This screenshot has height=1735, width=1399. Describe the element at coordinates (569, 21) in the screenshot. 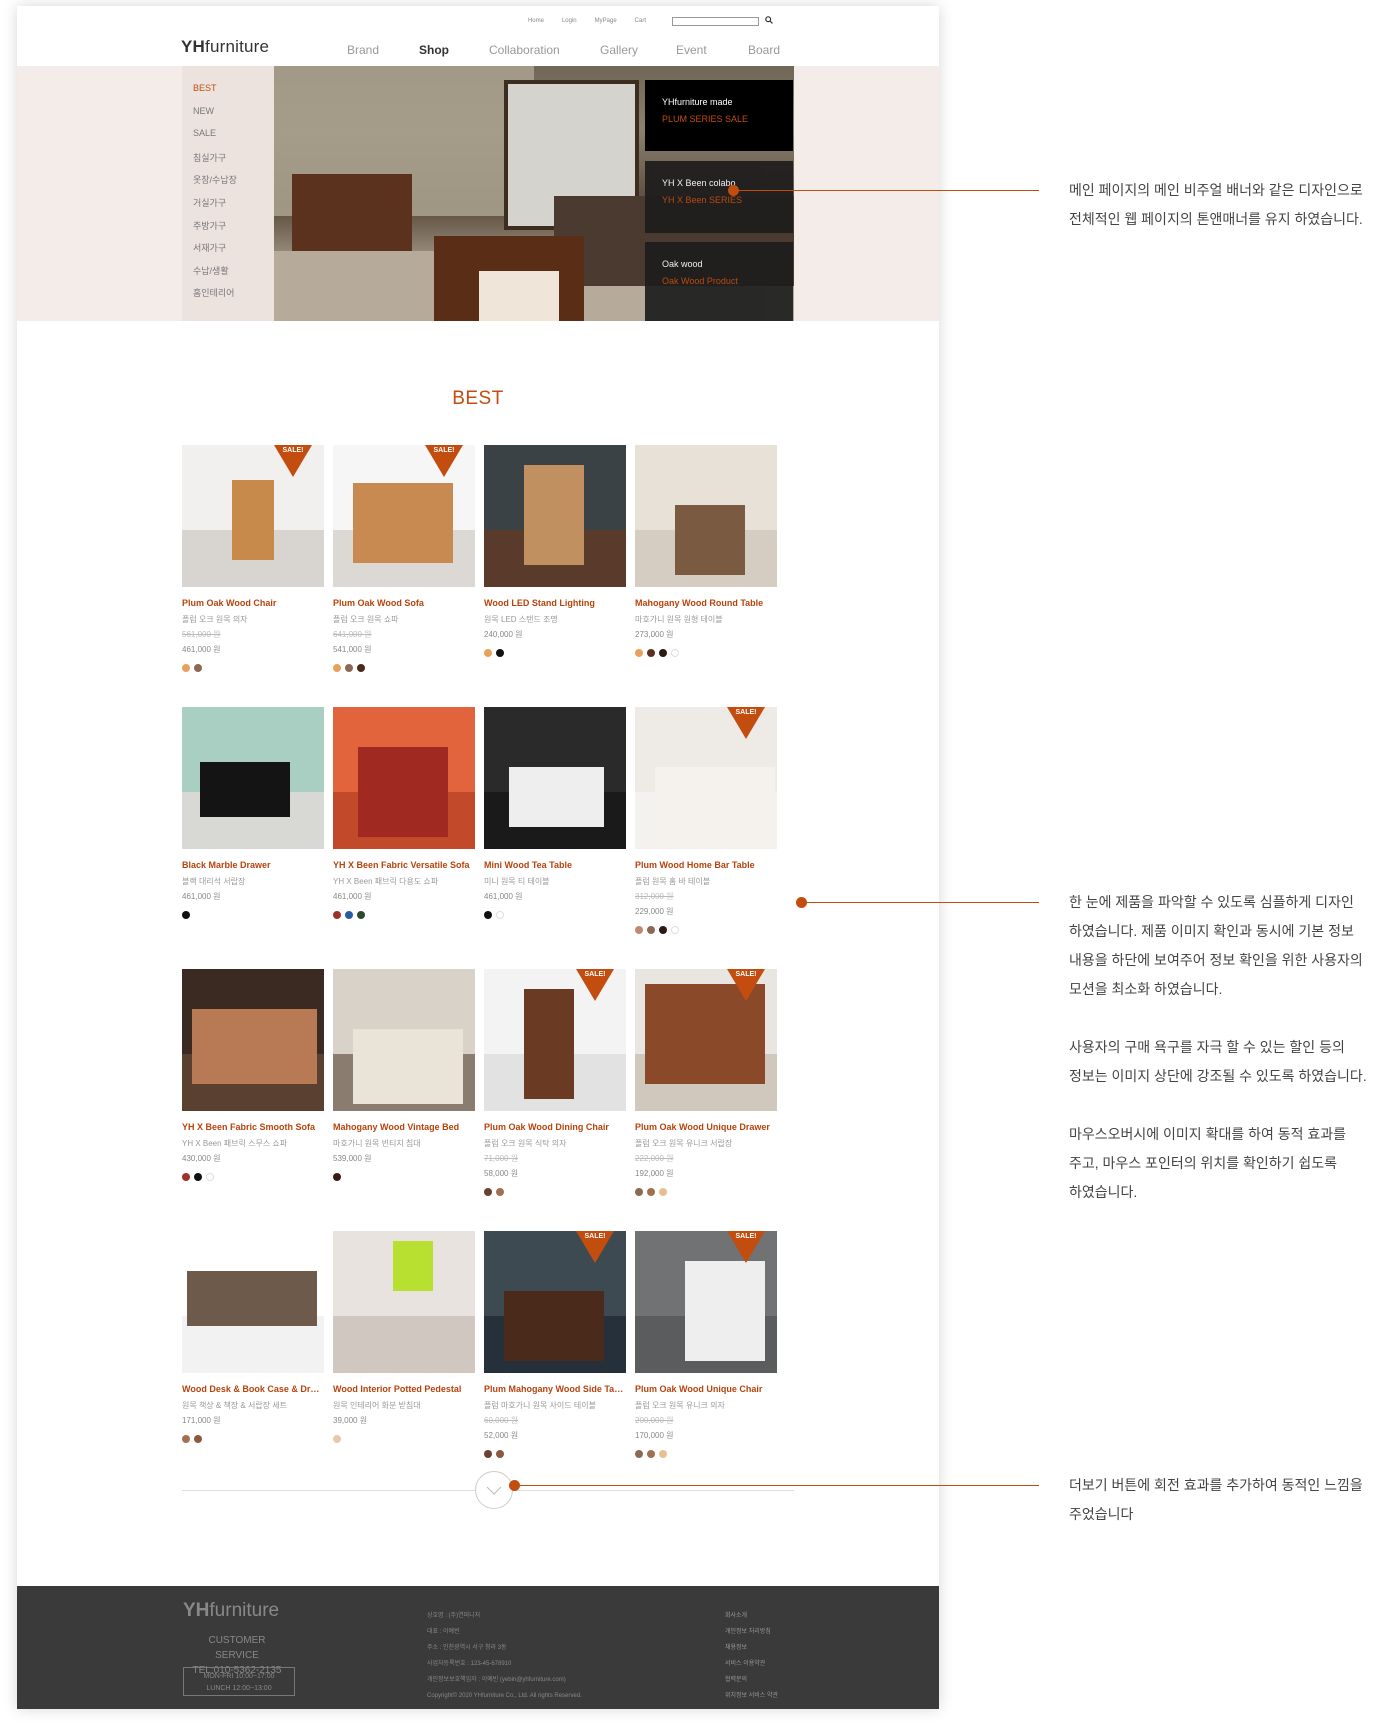

I see `util-link-login: Login` at that location.